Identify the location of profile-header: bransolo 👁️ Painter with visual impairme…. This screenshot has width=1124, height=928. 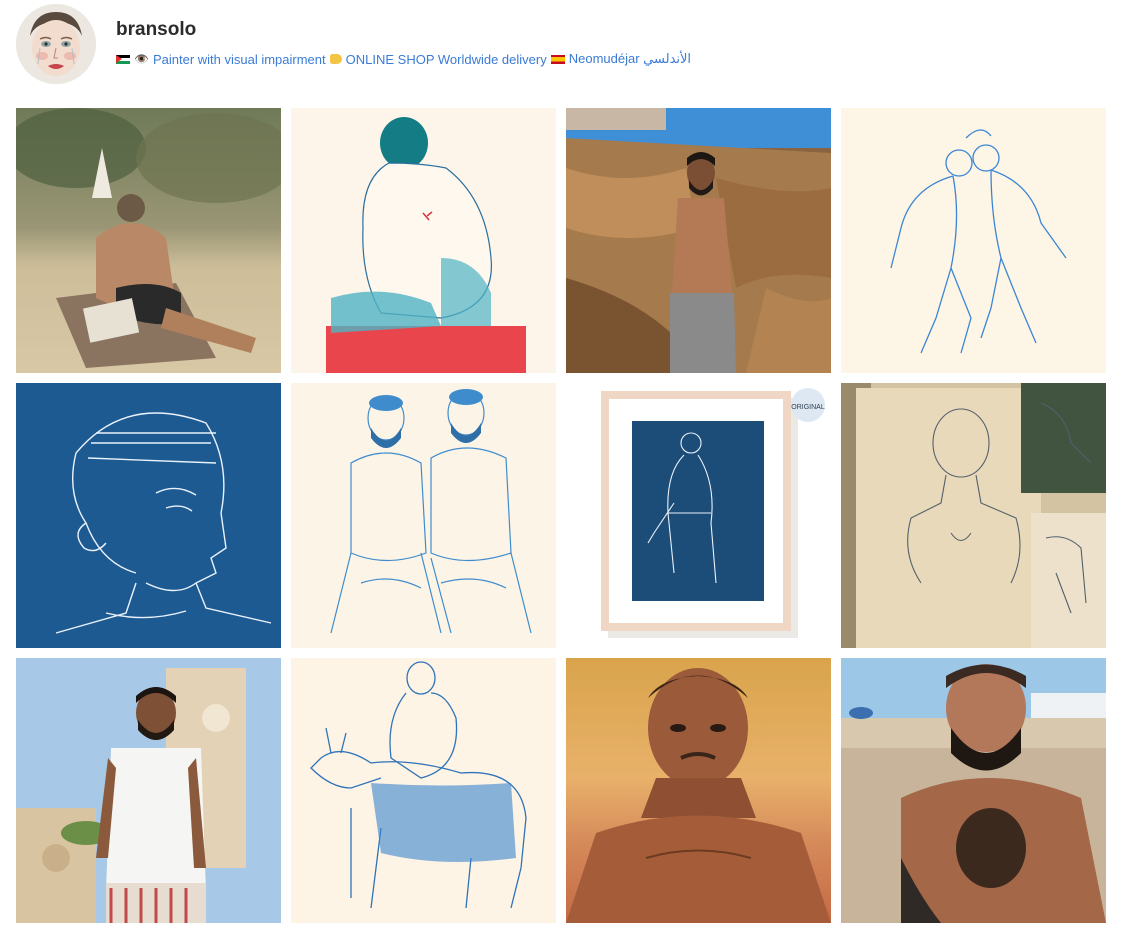
(562, 44).